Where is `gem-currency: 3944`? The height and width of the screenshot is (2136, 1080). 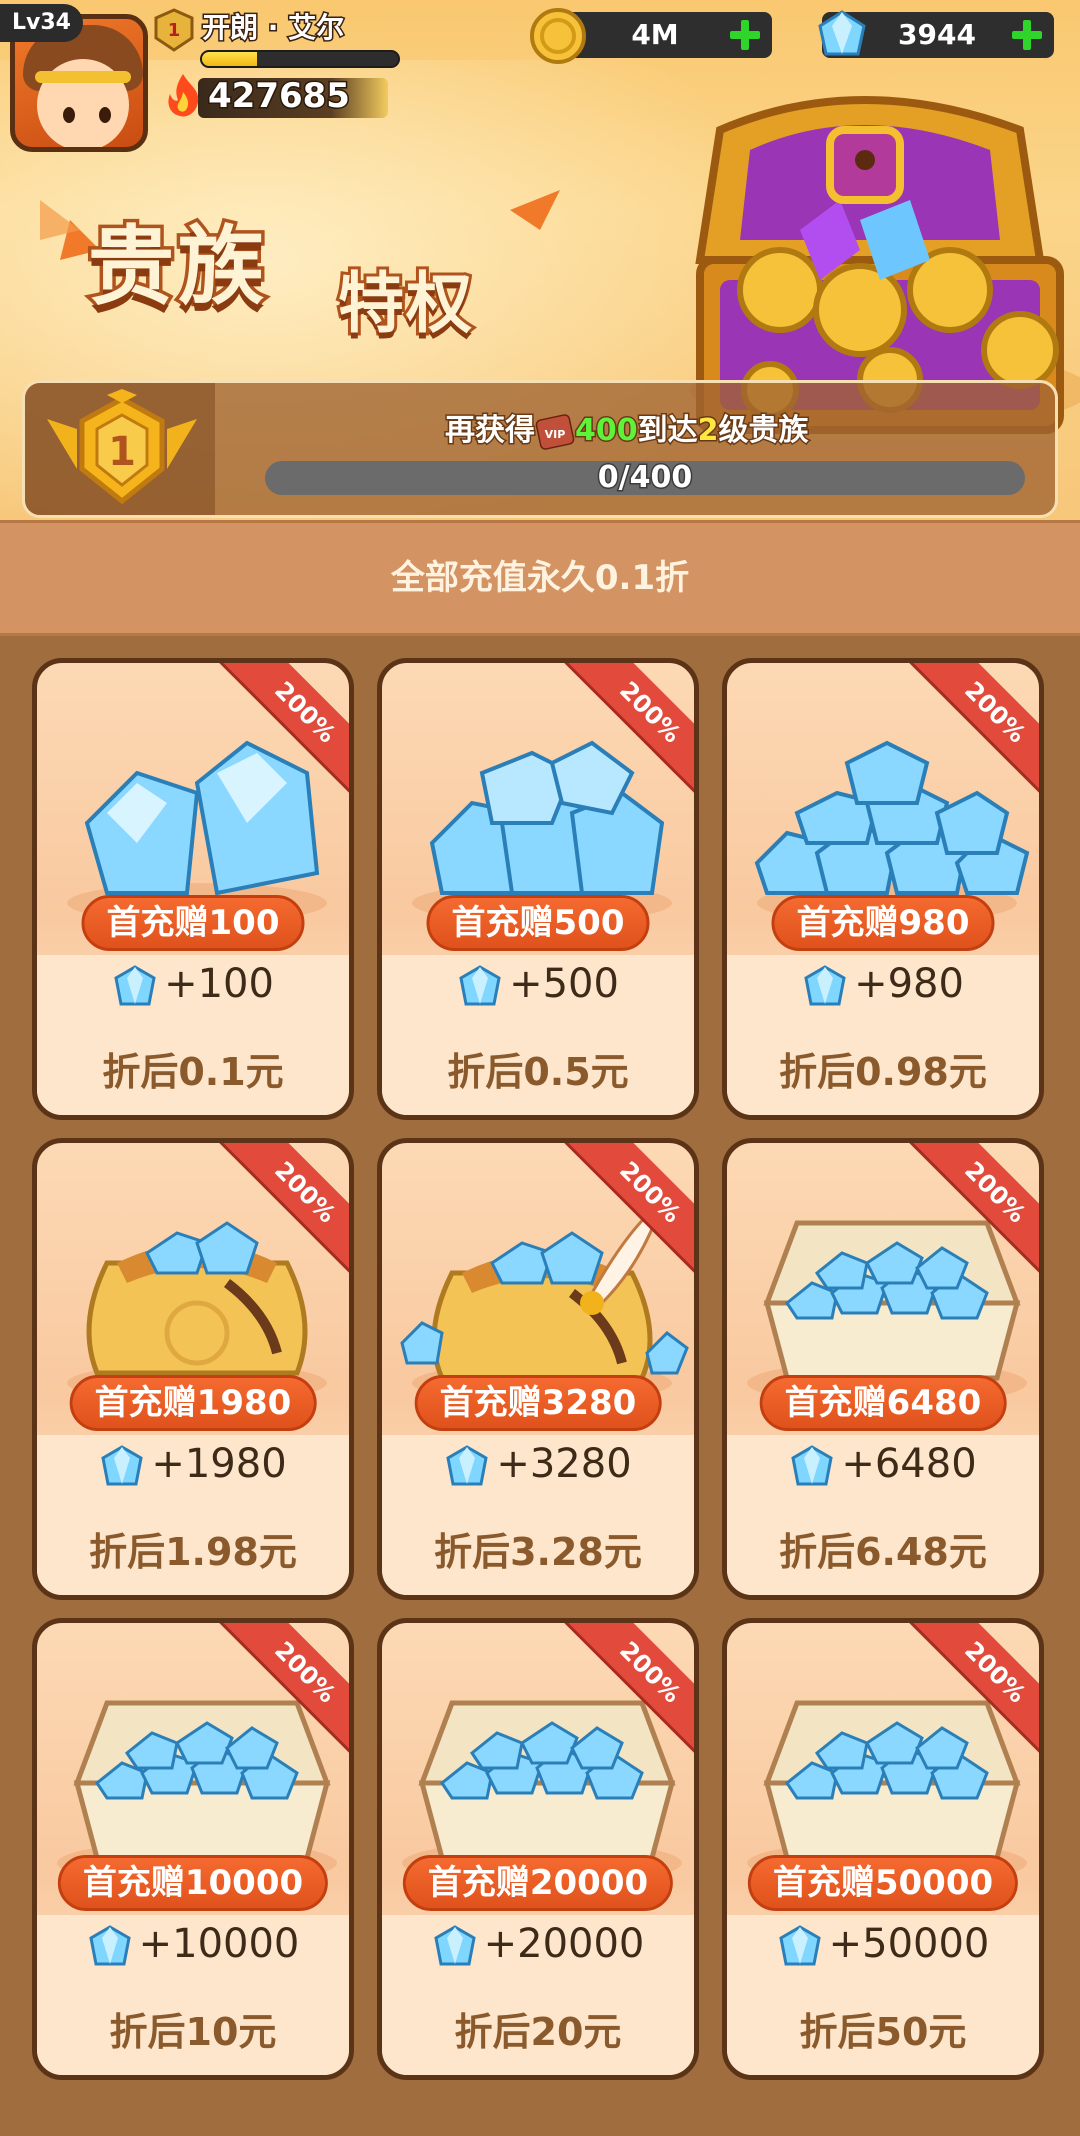 gem-currency: 3944 is located at coordinates (936, 34).